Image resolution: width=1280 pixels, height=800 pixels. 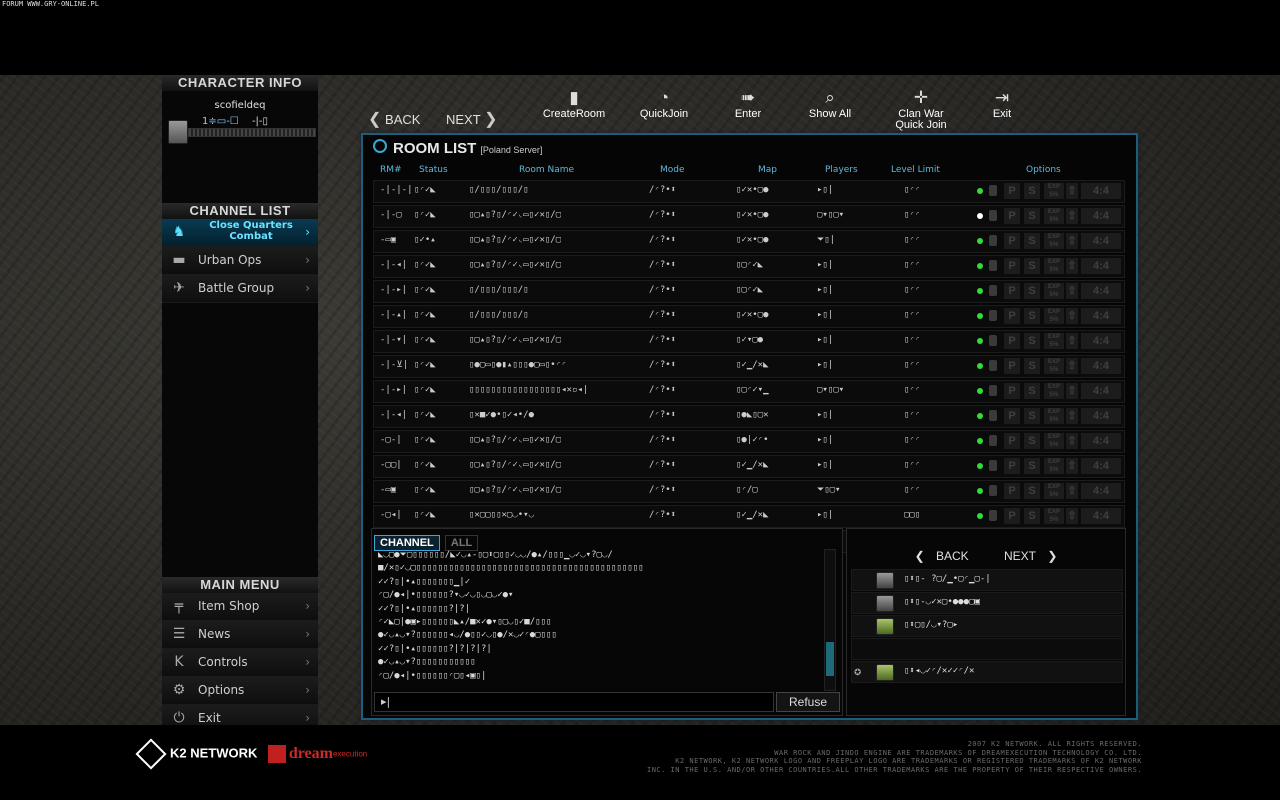 What do you see at coordinates (433, 170) in the screenshot?
I see `col-status: Status` at bounding box center [433, 170].